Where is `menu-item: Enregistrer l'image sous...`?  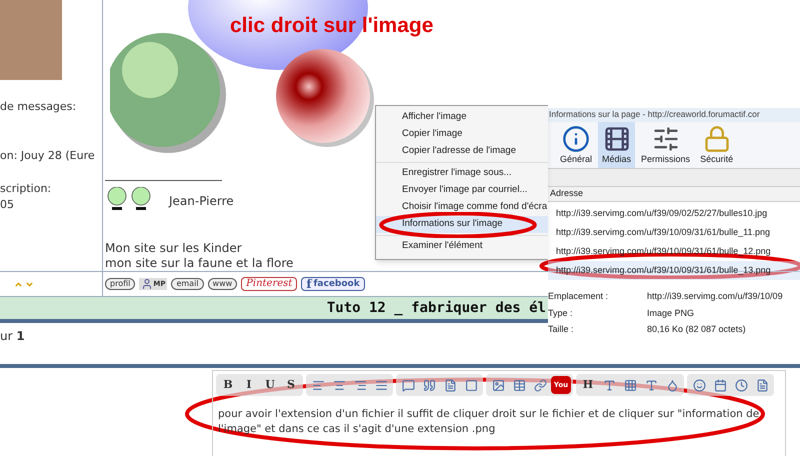 menu-item: Enregistrer l'image sous... is located at coordinates (462, 173).